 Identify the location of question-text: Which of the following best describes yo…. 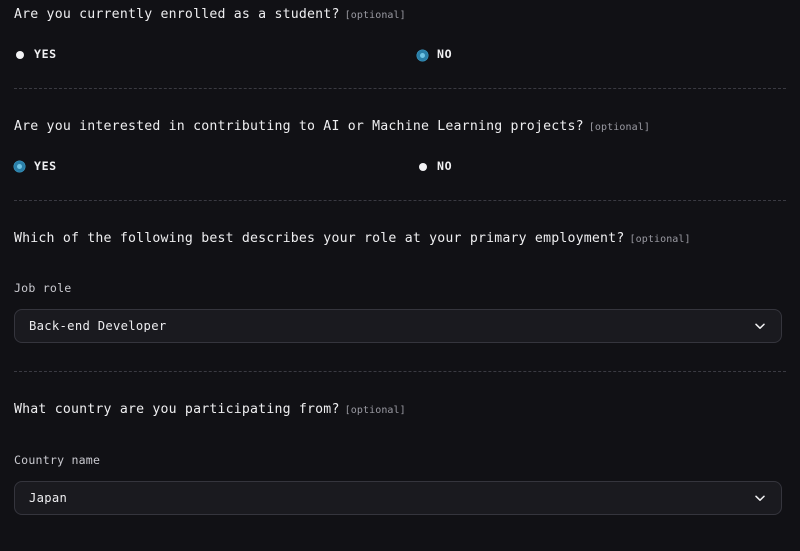
(400, 238).